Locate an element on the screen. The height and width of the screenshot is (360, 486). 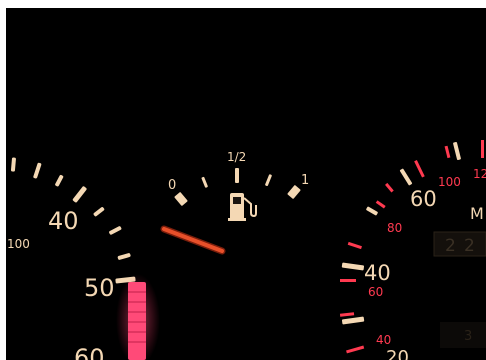
fuel-tick-half is located at coordinates (237, 175).